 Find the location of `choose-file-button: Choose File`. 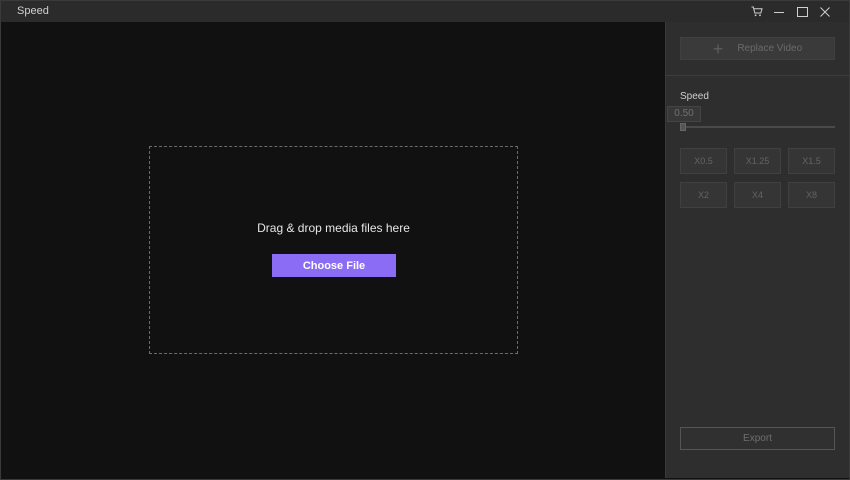

choose-file-button: Choose File is located at coordinates (334, 265).